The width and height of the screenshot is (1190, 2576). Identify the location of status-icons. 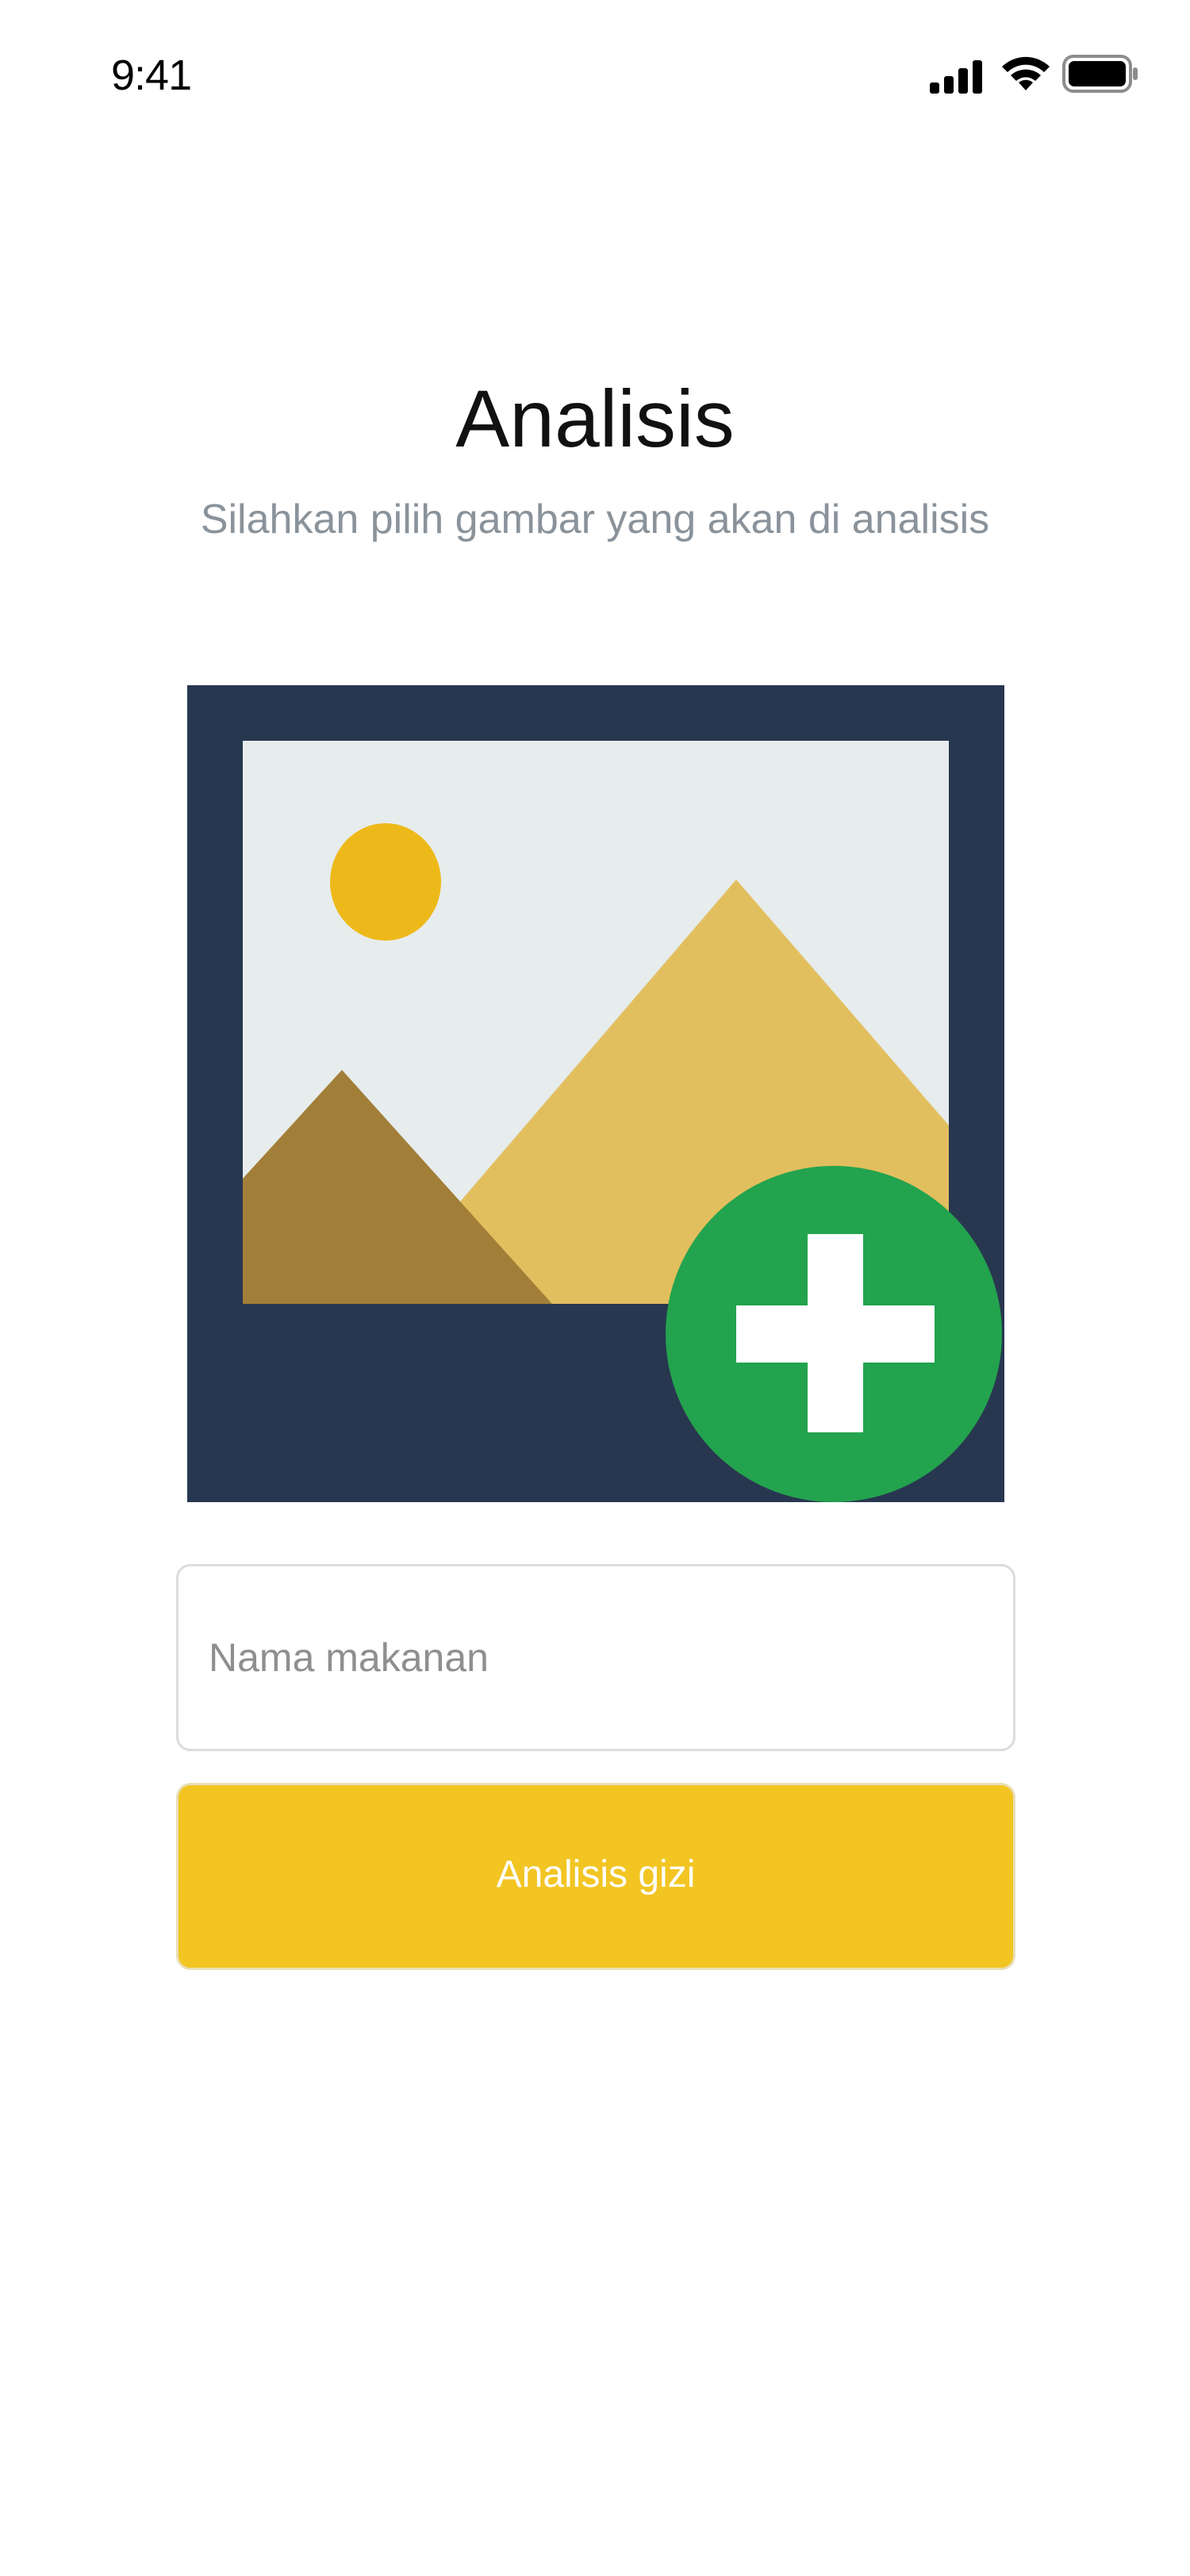
(1035, 74).